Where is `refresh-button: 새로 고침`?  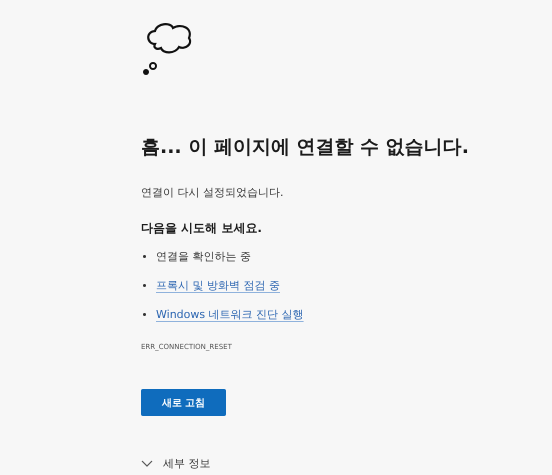
refresh-button: 새로 고침 is located at coordinates (183, 402).